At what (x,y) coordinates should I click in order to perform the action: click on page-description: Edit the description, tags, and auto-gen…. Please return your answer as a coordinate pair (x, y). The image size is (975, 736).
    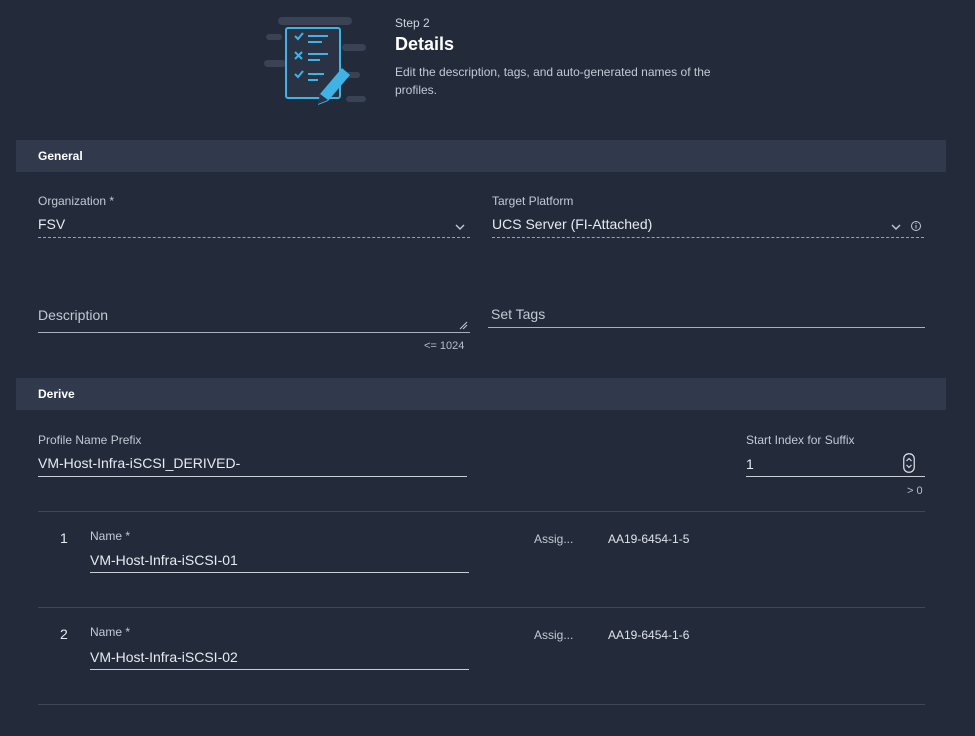
    Looking at the image, I should click on (553, 81).